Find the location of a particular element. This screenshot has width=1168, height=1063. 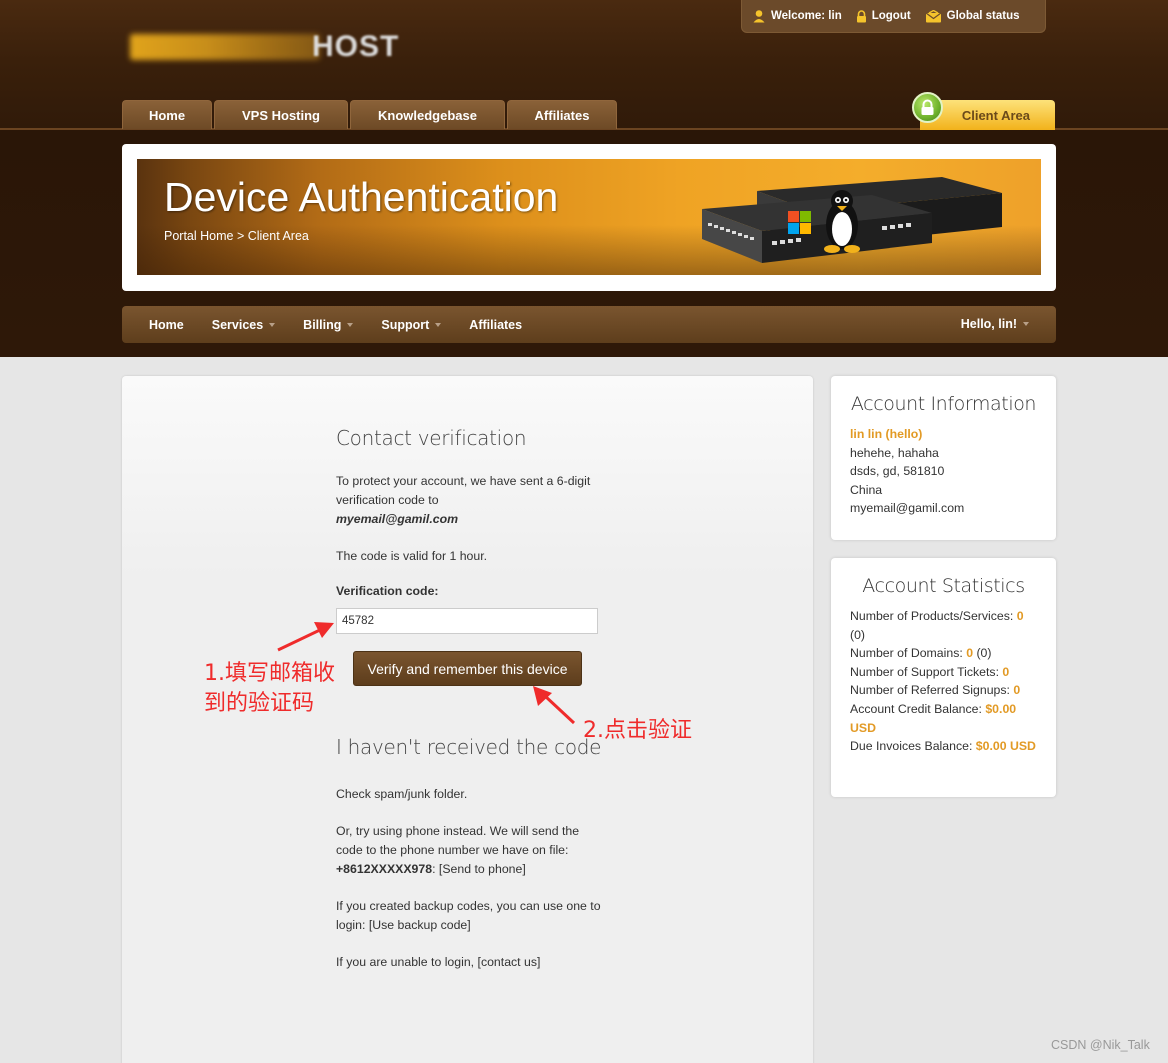

page-title: Device Authentication is located at coordinates (361, 197).